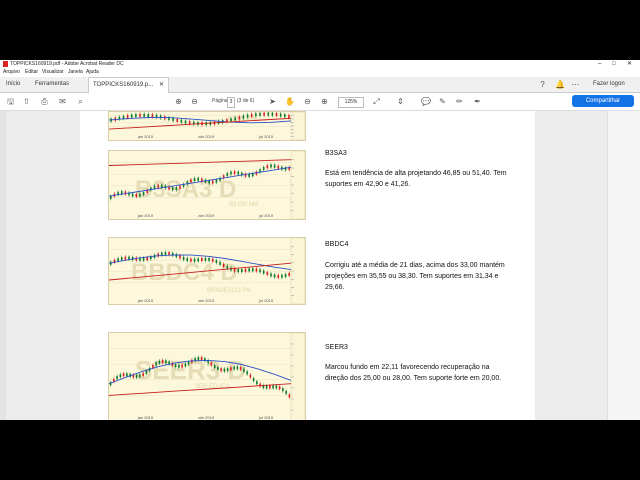 Image resolution: width=640 pixels, height=480 pixels. What do you see at coordinates (194, 101) in the screenshot?
I see `page-down-icon: ⊖` at bounding box center [194, 101].